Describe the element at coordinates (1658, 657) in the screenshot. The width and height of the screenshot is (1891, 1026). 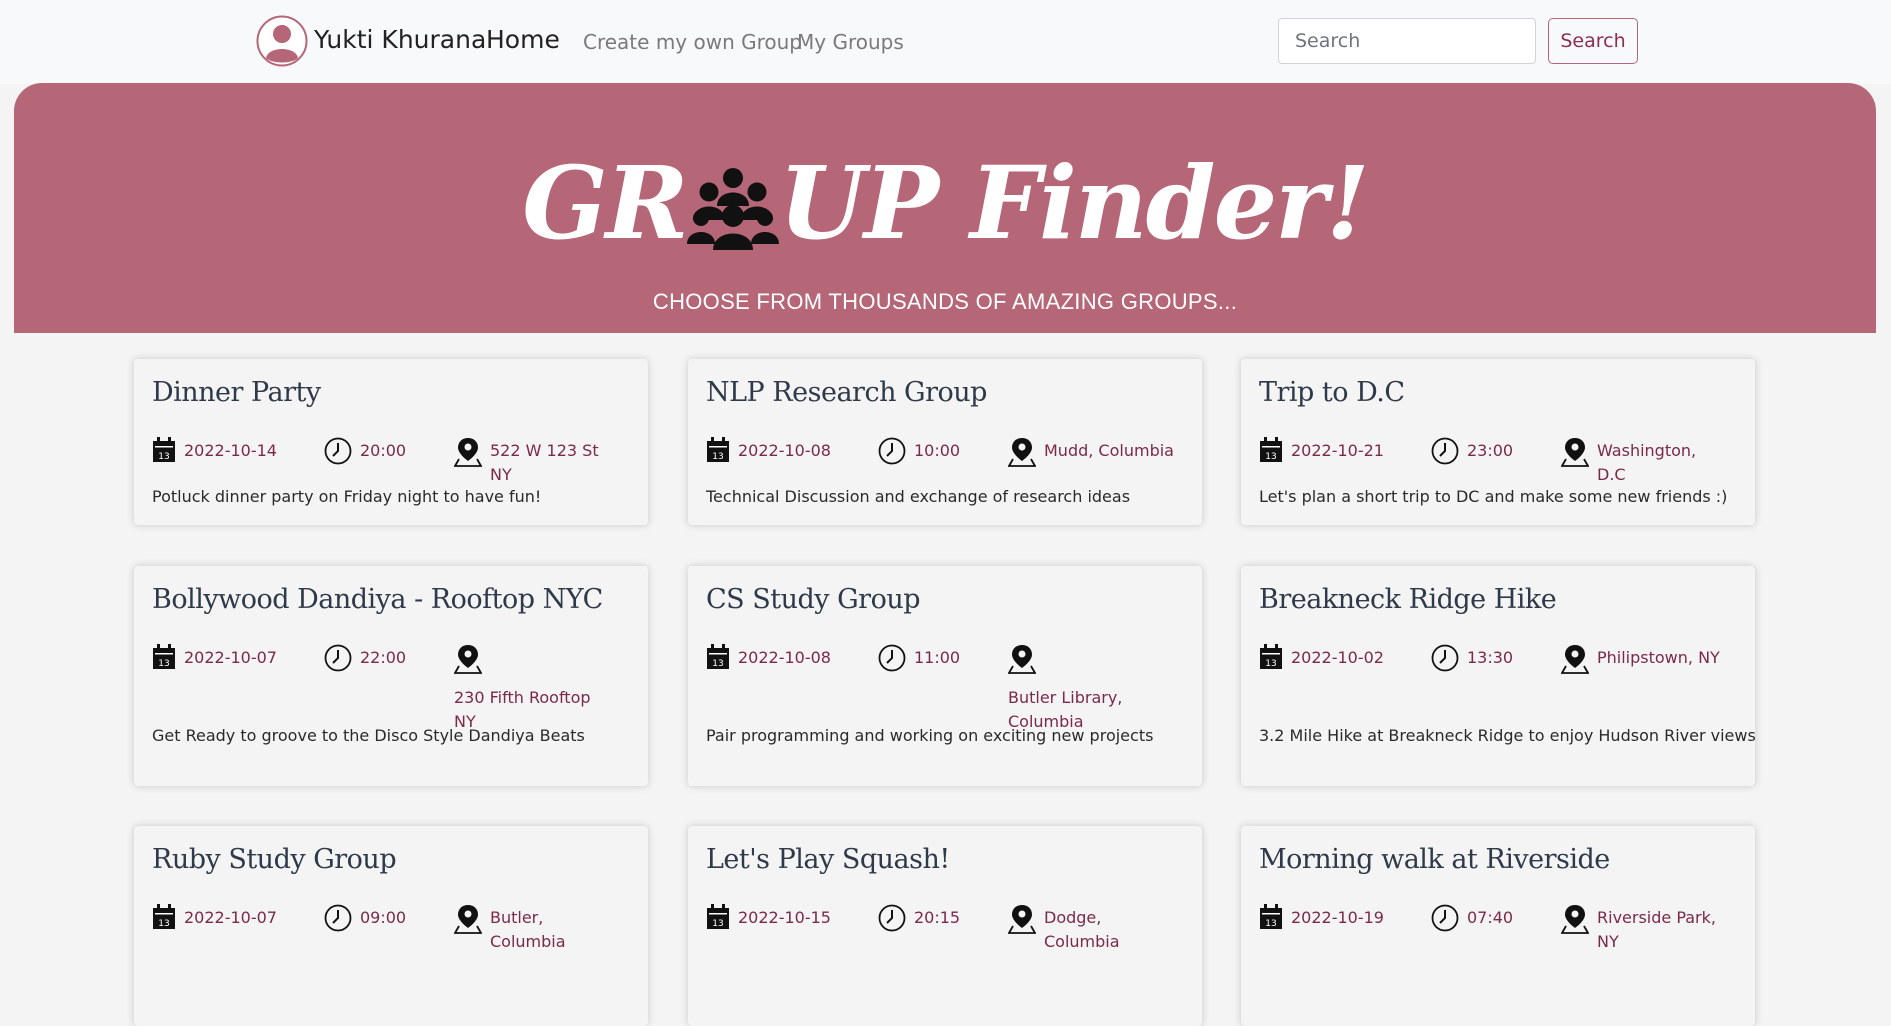
I see `group-location-text: Philipstown, NY` at that location.